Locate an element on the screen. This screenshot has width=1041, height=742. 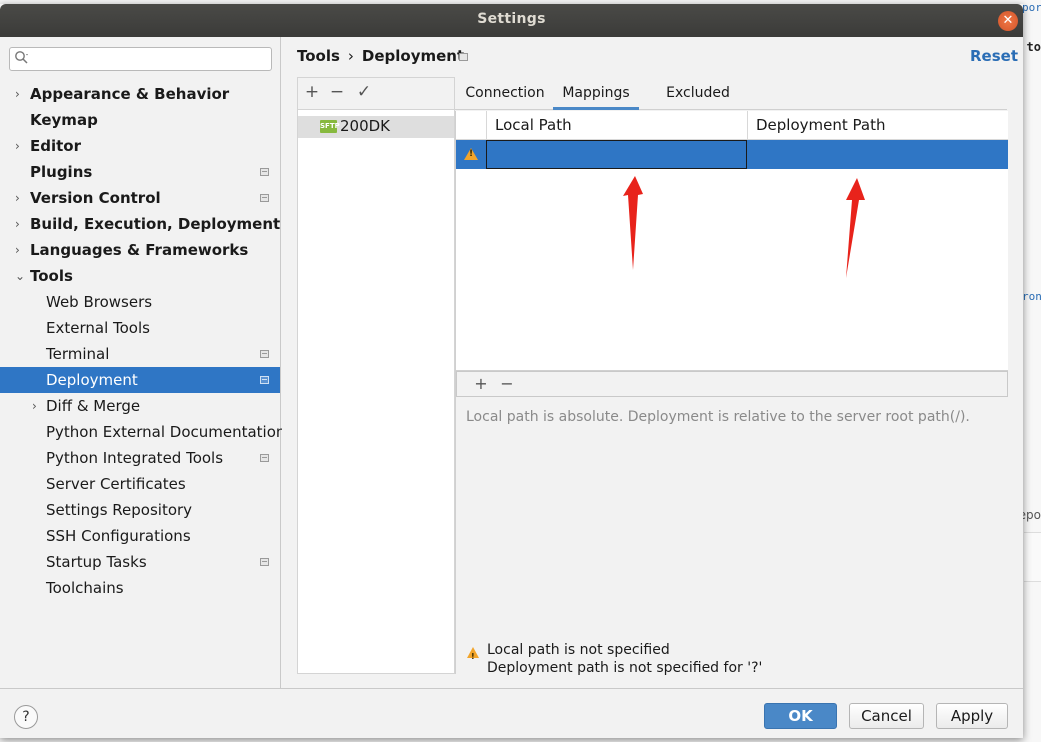
remove-server-button: − is located at coordinates (337, 92).